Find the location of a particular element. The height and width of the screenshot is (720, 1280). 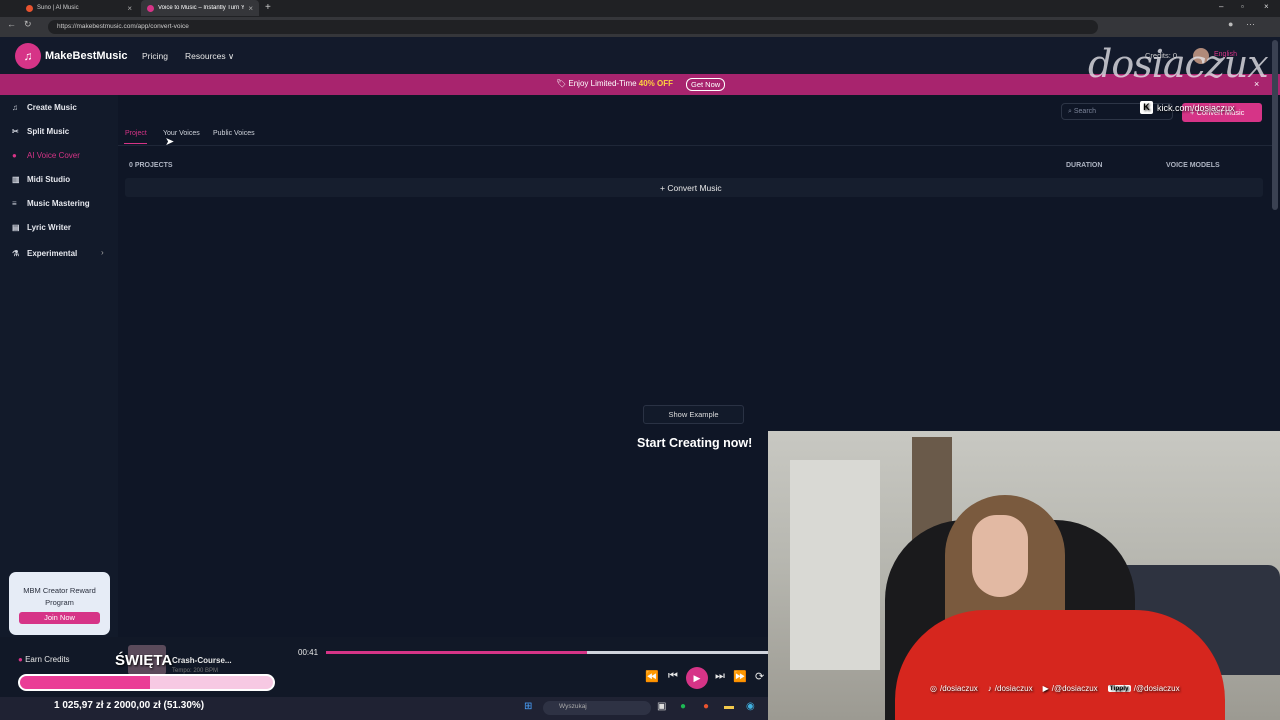

back-icon: ← is located at coordinates (11, 24).